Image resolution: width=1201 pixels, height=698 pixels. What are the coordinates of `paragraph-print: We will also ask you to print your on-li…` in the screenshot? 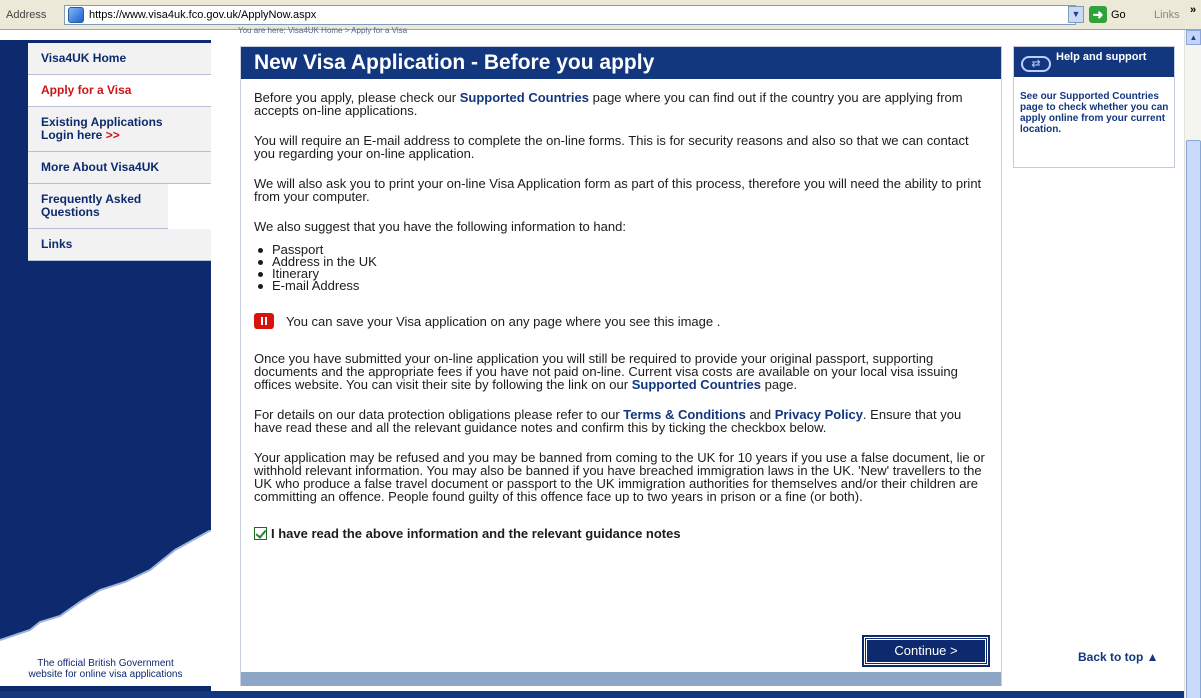 It's located at (618, 190).